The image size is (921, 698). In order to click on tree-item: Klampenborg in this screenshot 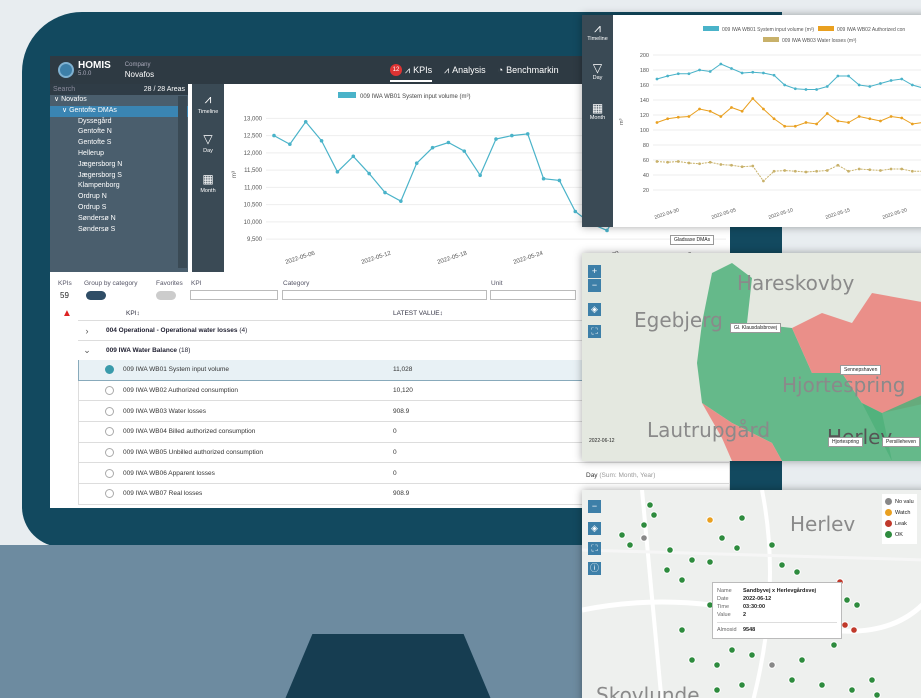, I will do `click(119, 186)`.